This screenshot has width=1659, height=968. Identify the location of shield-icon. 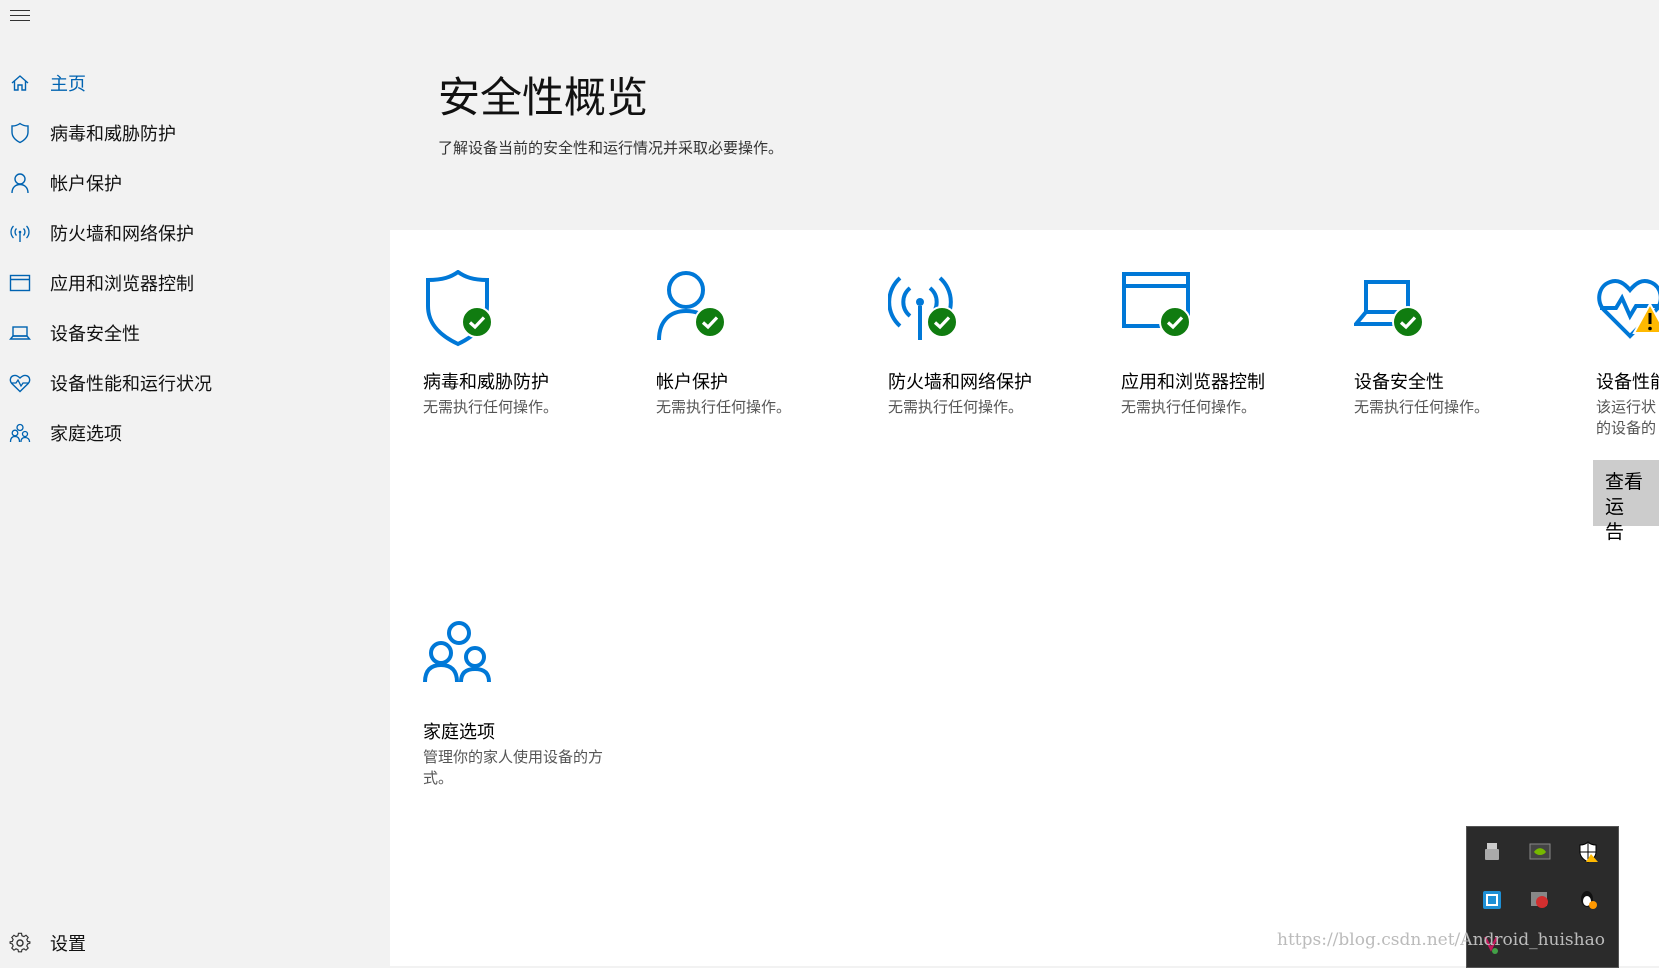
(20, 133).